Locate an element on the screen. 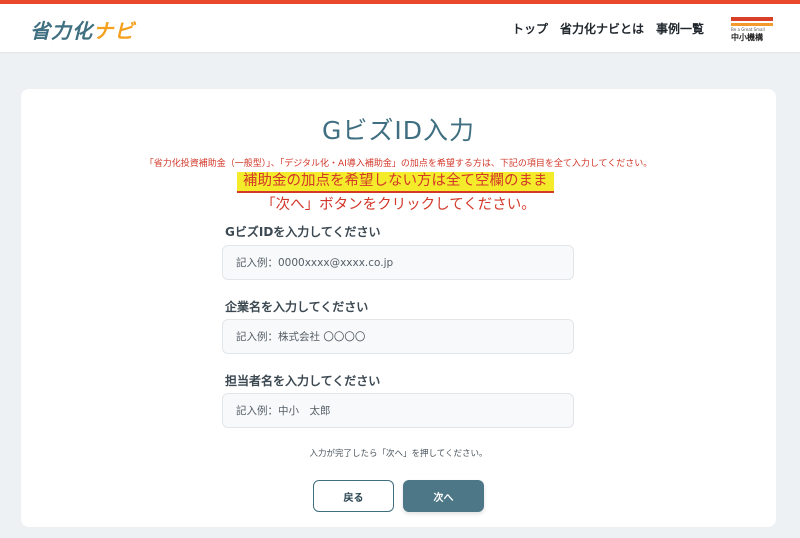 Image resolution: width=800 pixels, height=538 pixels. contact-name-label: 担当者名を入力してください is located at coordinates (303, 381).